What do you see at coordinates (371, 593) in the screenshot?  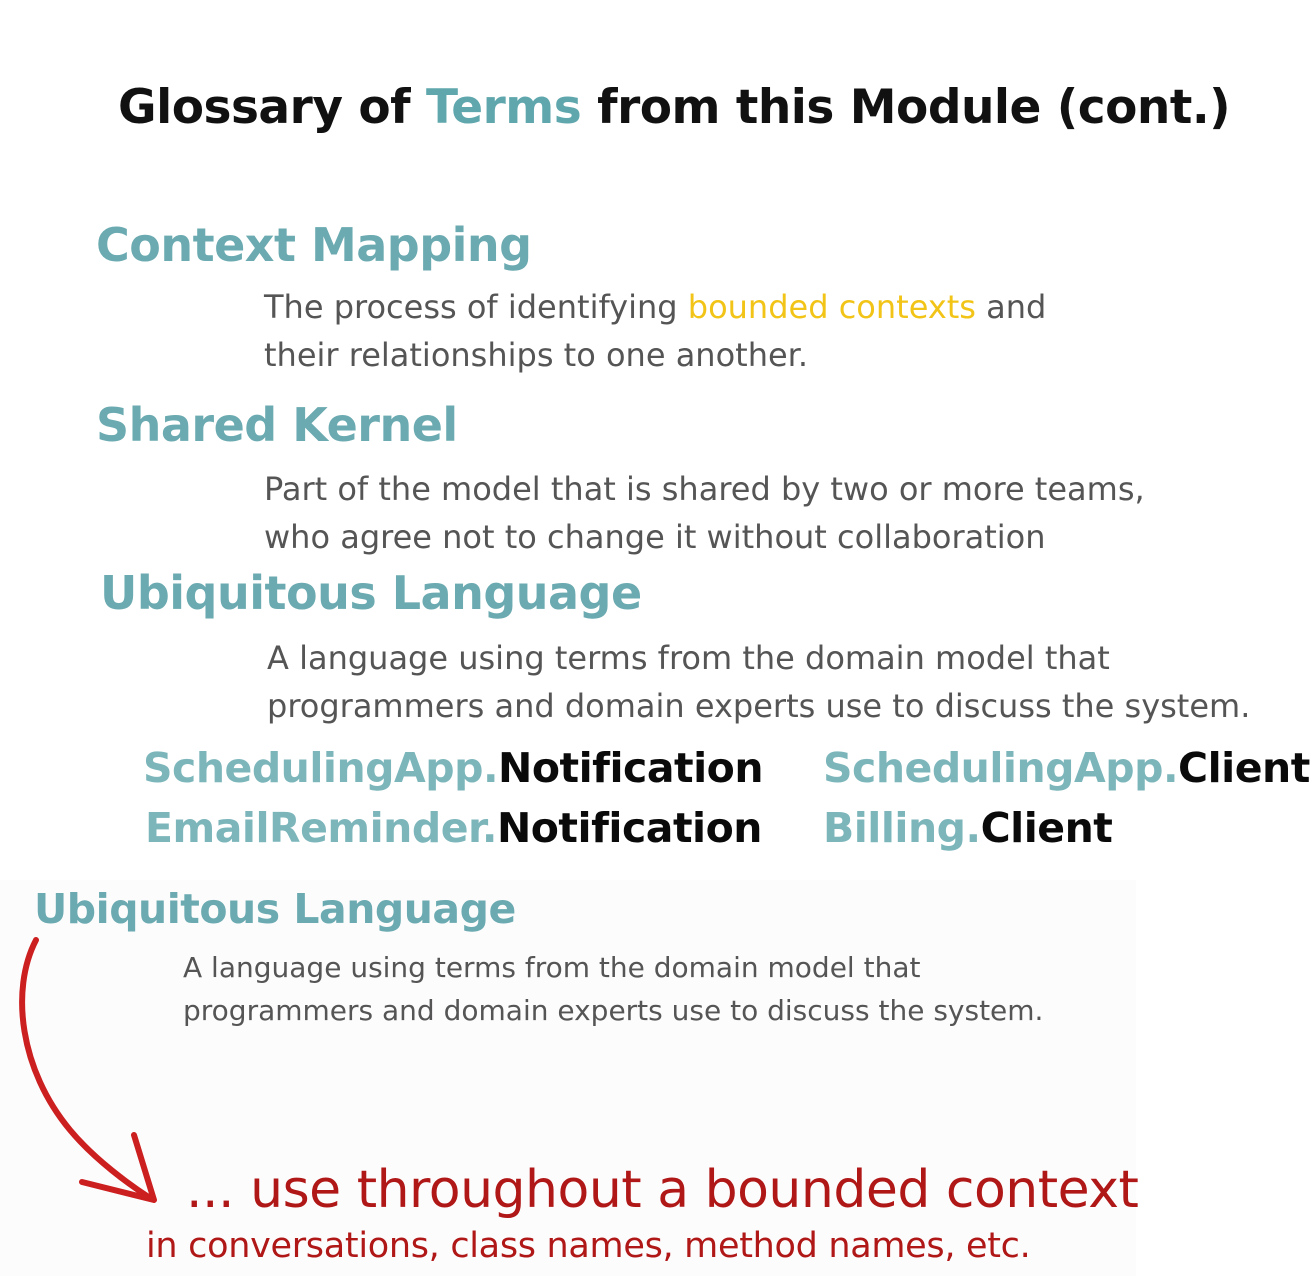 I see `term-ubiquitous-language: Ubiquitous Language` at bounding box center [371, 593].